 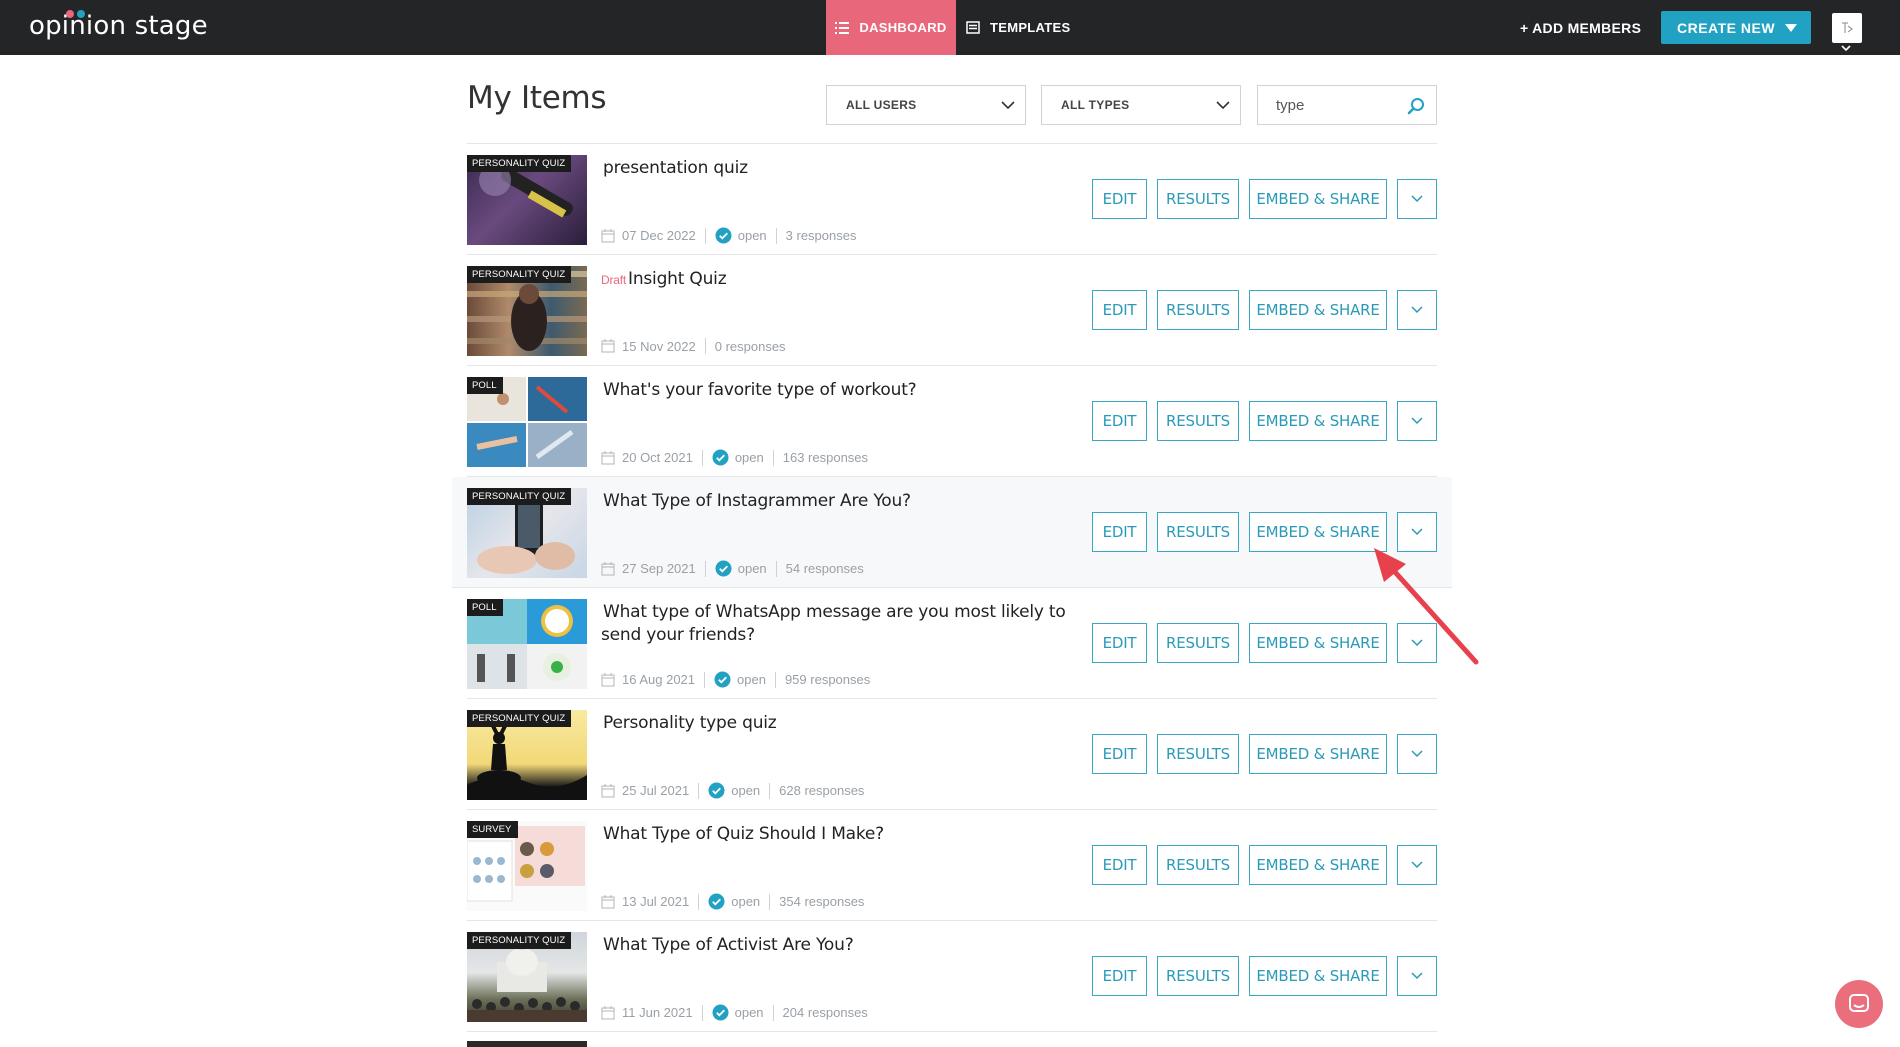 What do you see at coordinates (1736, 27) in the screenshot?
I see `create-new-button: CREATE NEW` at bounding box center [1736, 27].